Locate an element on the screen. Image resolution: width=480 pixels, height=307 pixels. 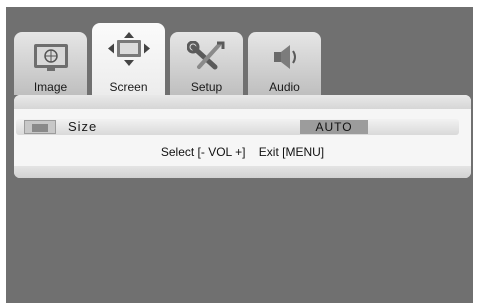
panel-footer-bar is located at coordinates (242, 172).